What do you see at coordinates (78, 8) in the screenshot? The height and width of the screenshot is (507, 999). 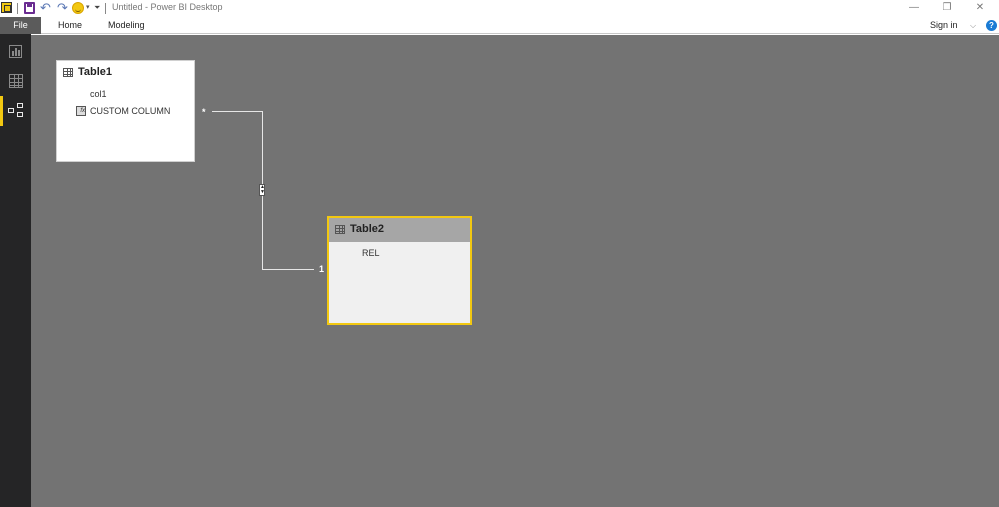 I see `feedback-smile-icon` at bounding box center [78, 8].